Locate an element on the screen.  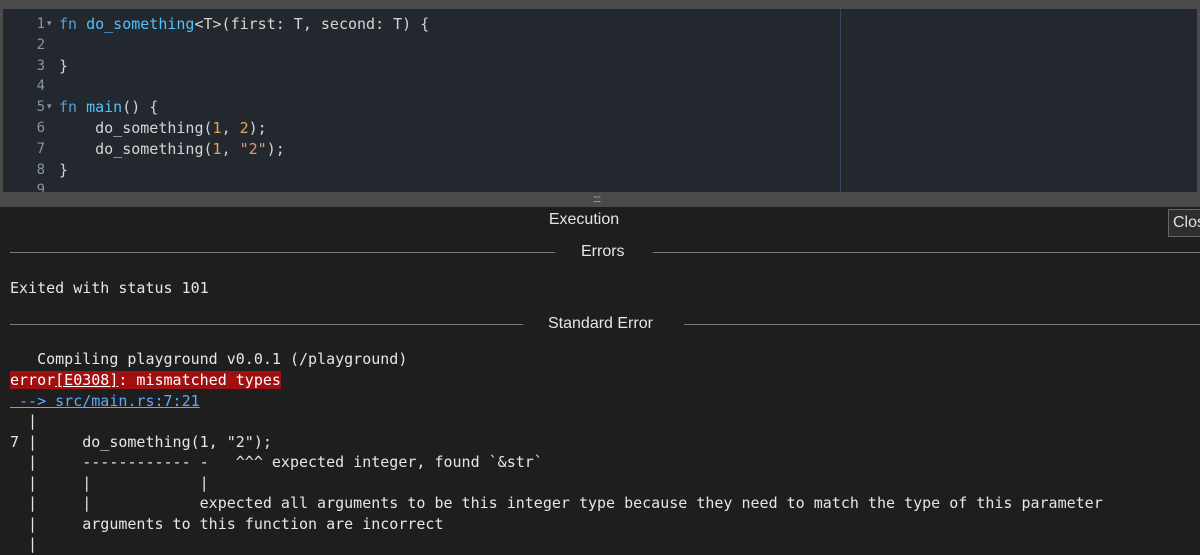
code-line: do_something(1, "2"); is located at coordinates (172, 149).